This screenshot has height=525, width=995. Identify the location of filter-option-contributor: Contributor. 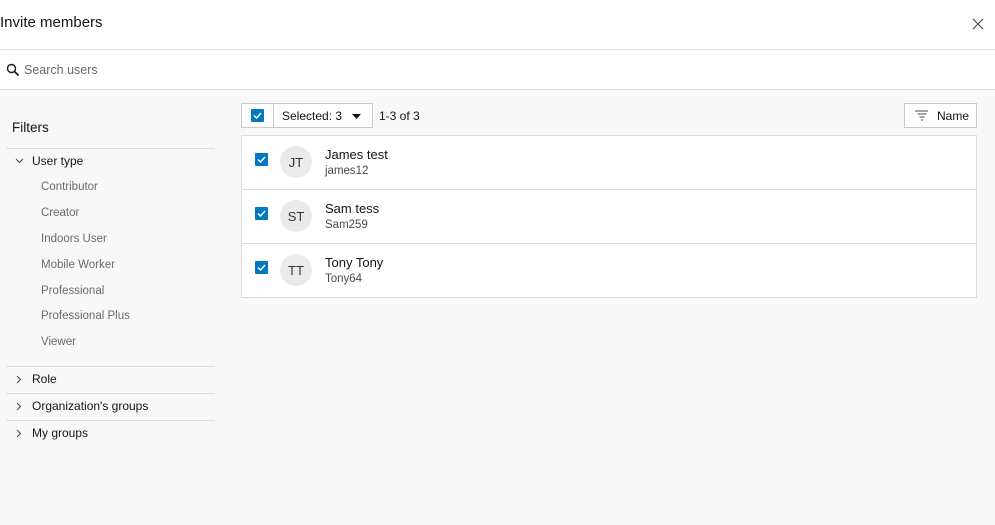
(69, 187).